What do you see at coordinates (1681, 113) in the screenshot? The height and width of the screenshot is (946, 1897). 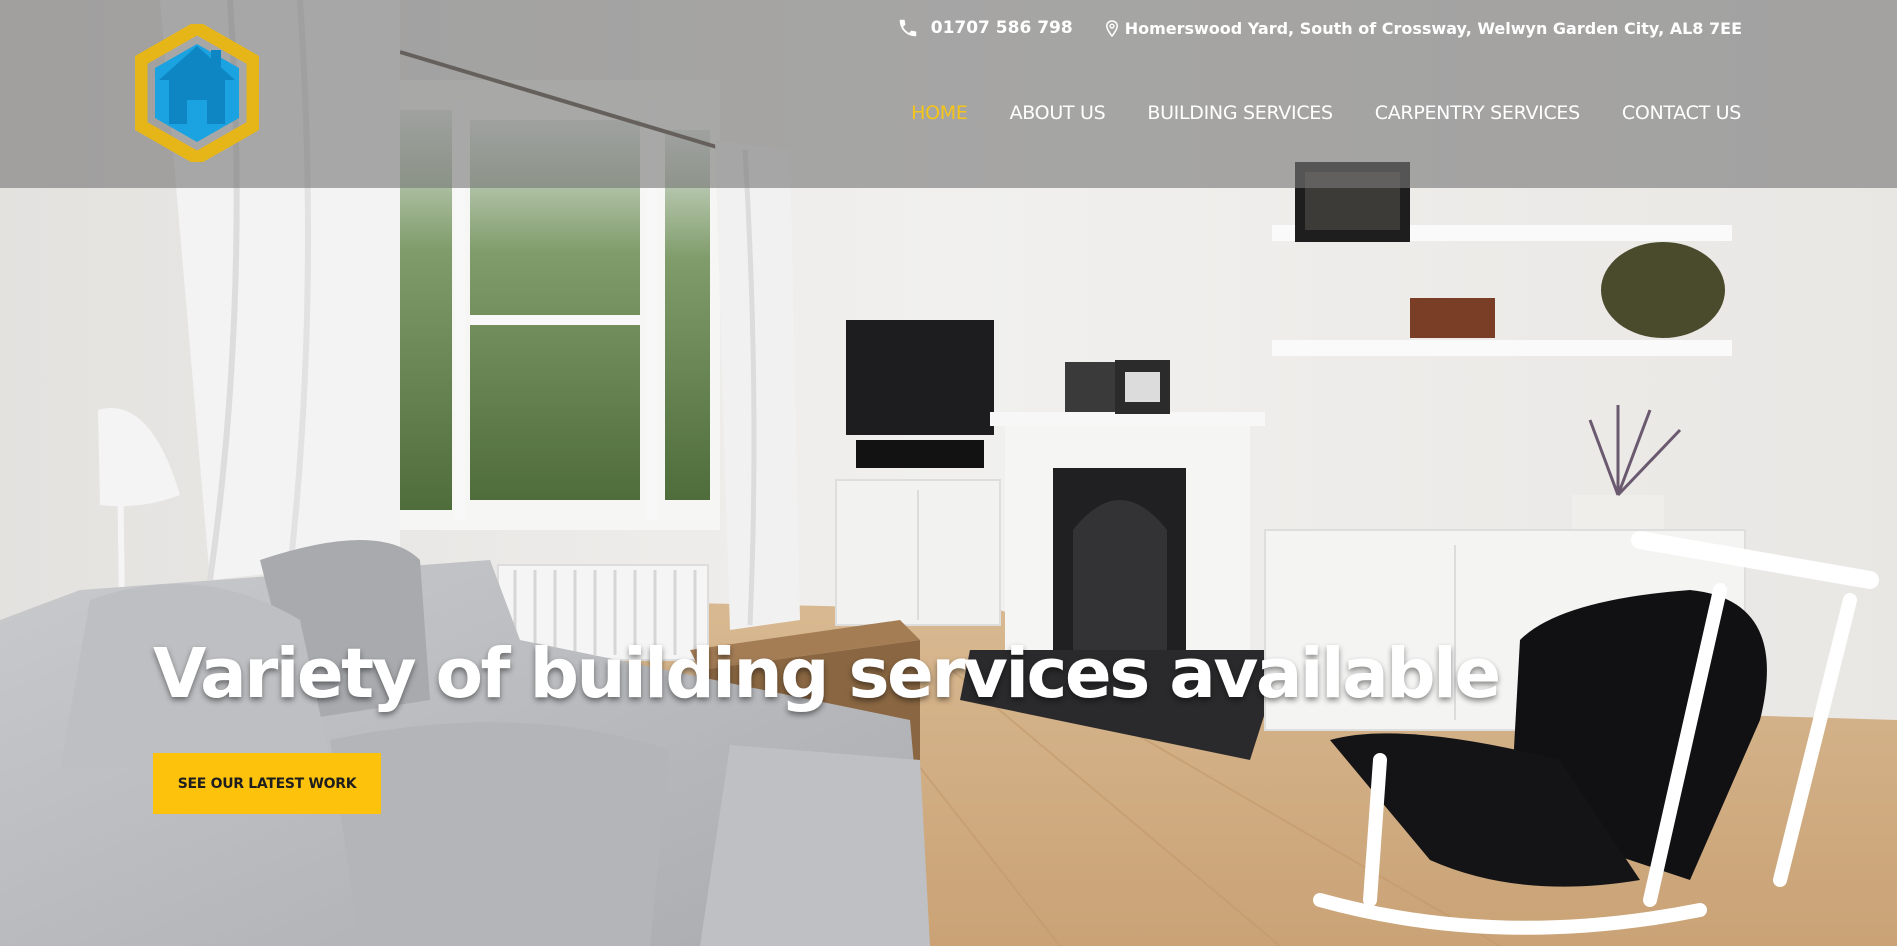 I see `nav-item-contact-us: CONTACT US` at bounding box center [1681, 113].